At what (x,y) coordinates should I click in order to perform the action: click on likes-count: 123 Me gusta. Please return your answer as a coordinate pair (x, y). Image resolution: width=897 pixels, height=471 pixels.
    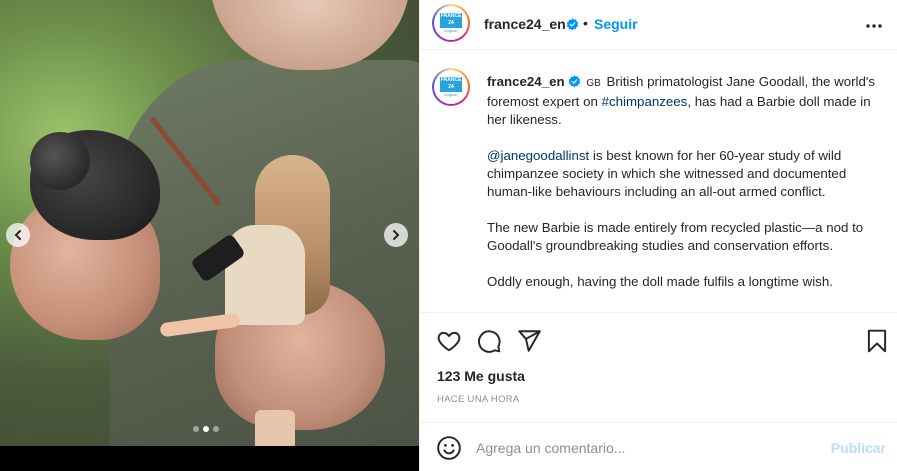
    Looking at the image, I should click on (481, 376).